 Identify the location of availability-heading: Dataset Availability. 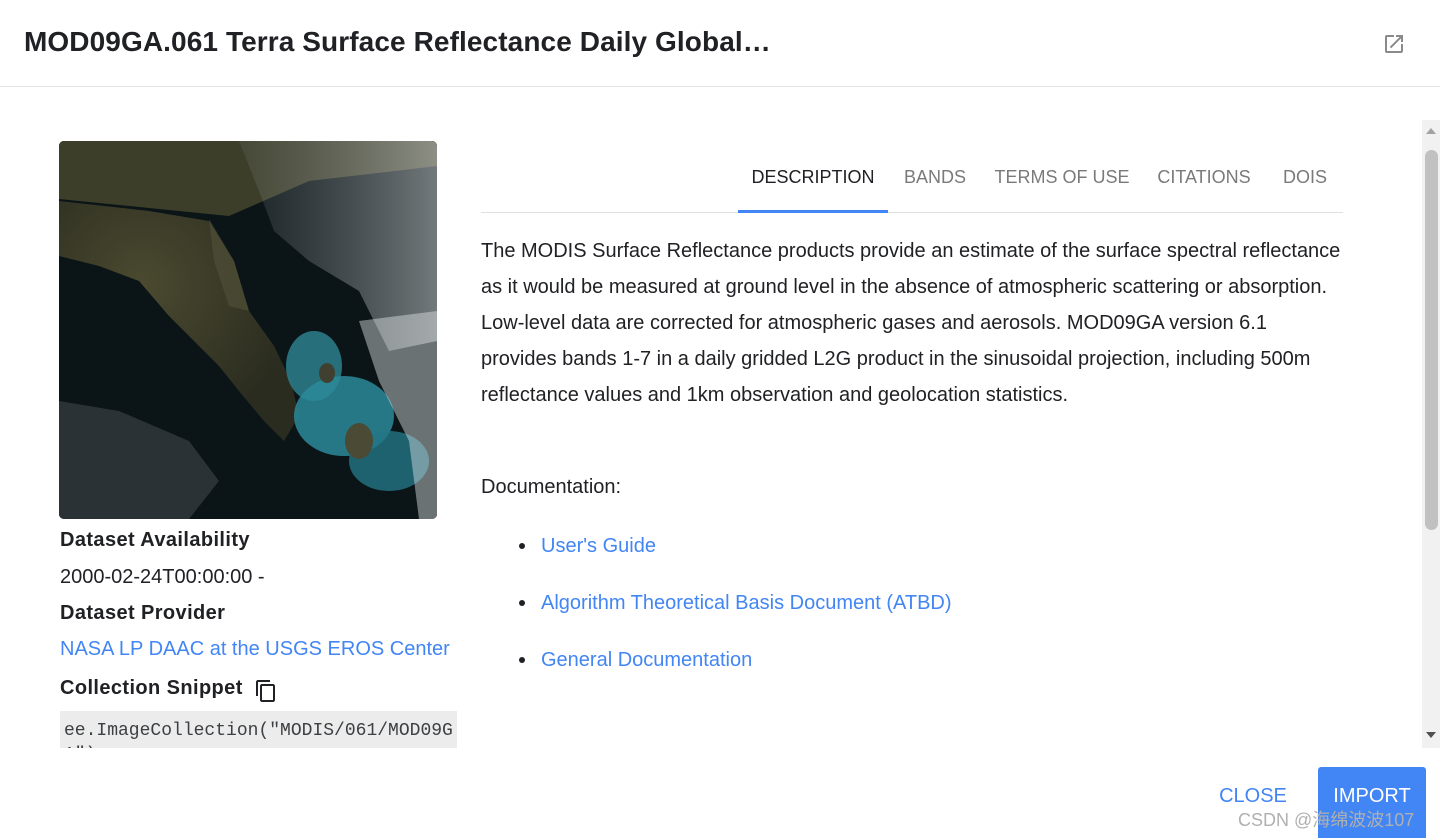
(155, 540).